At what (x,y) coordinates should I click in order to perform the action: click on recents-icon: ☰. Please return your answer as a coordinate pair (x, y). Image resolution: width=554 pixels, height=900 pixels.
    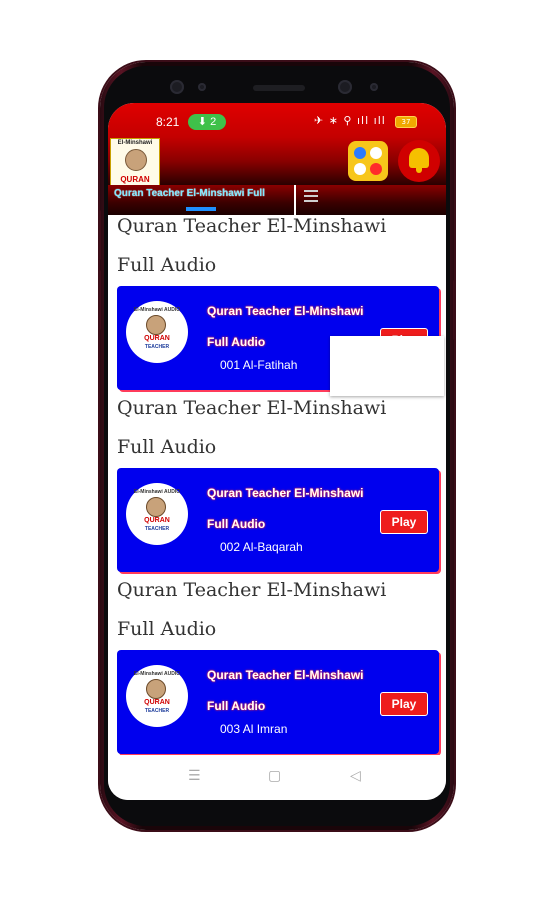
    Looking at the image, I should click on (194, 776).